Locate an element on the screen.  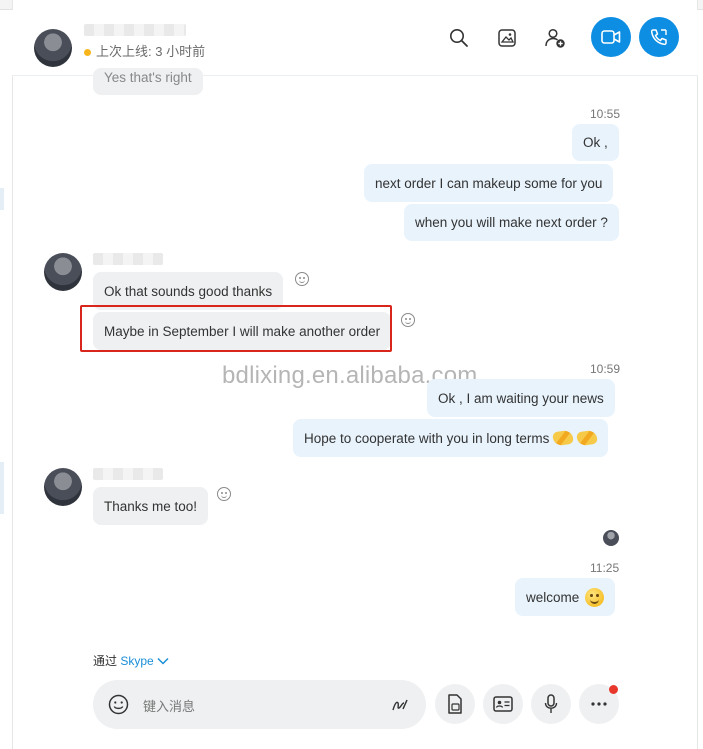
send-file-icon is located at coordinates (455, 704).